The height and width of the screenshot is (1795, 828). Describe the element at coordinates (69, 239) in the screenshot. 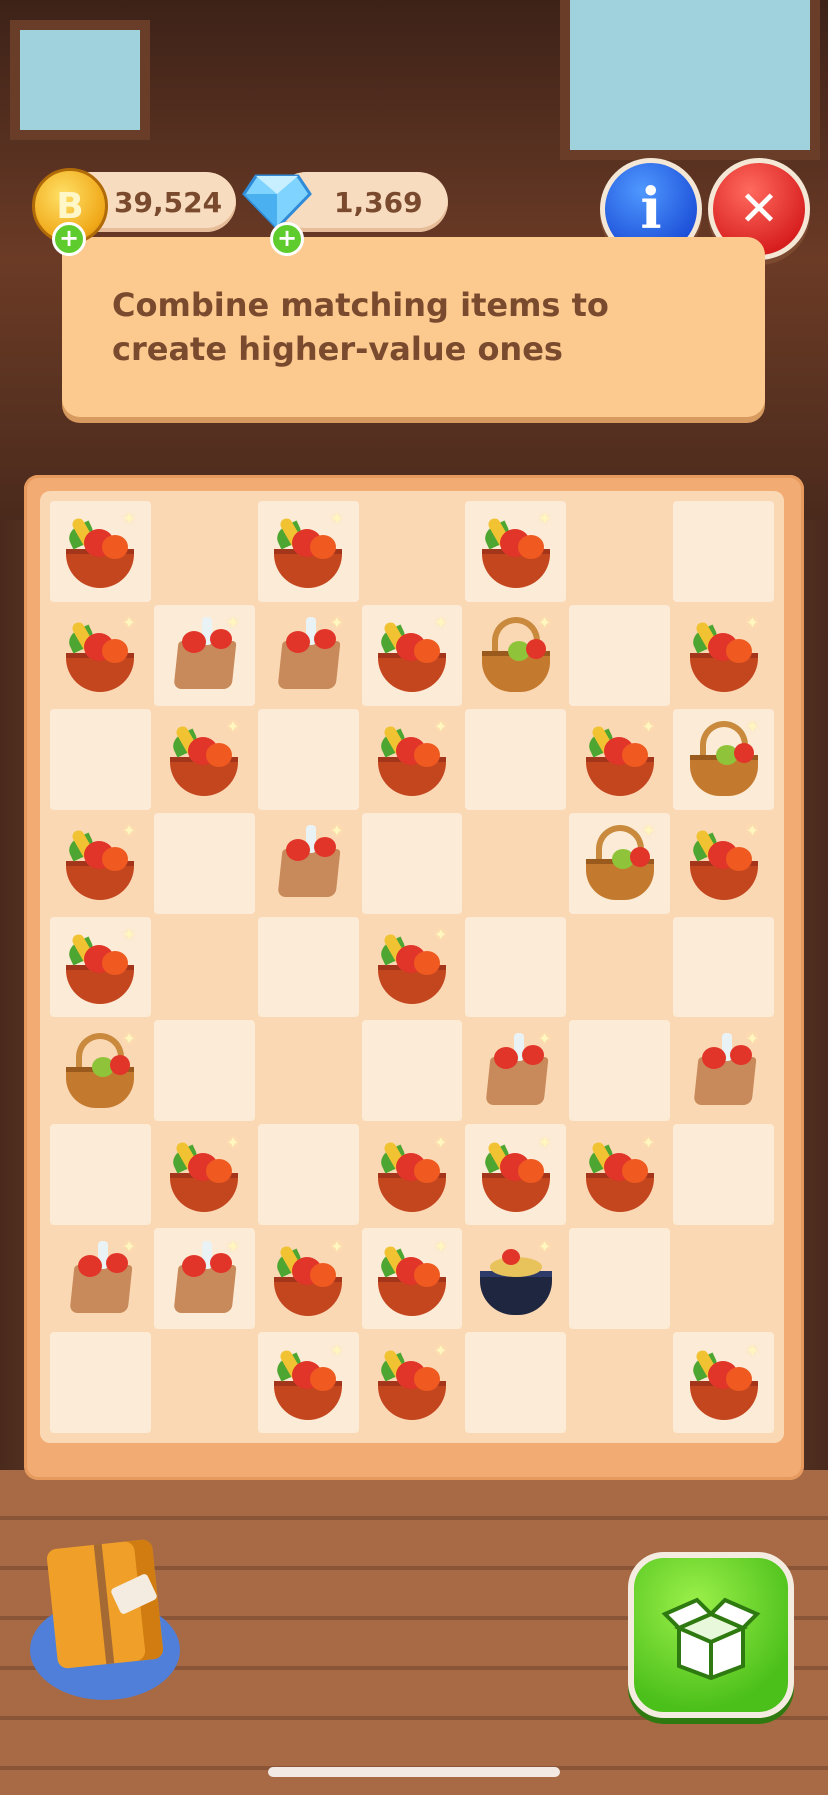

I see `add-coins-button: +` at that location.